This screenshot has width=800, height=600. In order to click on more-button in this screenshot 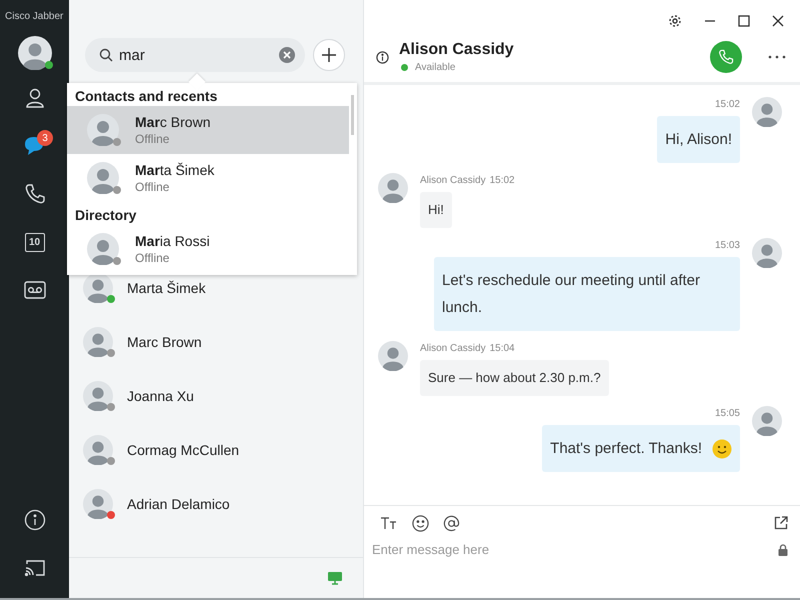, I will do `click(777, 57)`.